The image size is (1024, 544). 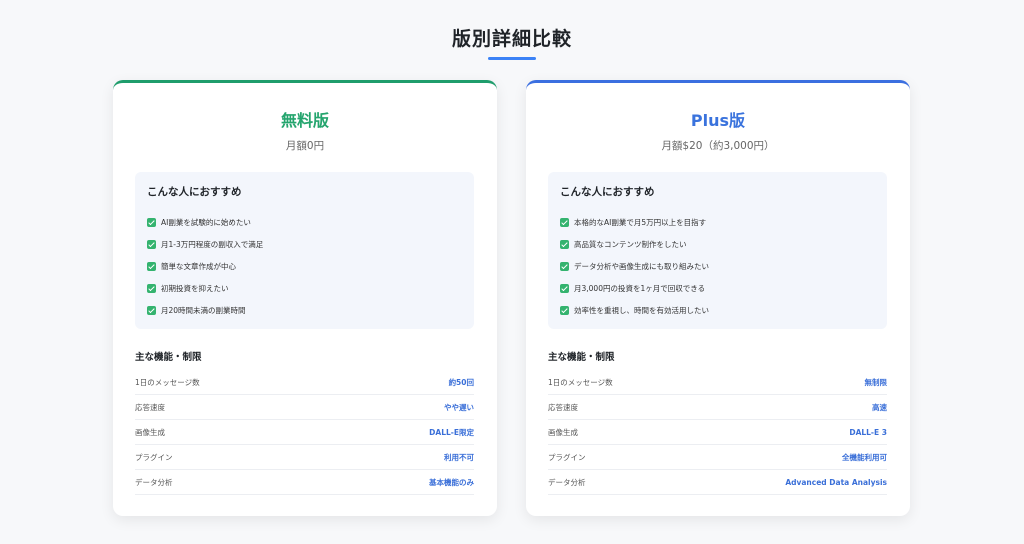 What do you see at coordinates (879, 407) in the screenshot?
I see `feature-value: 高速` at bounding box center [879, 407].